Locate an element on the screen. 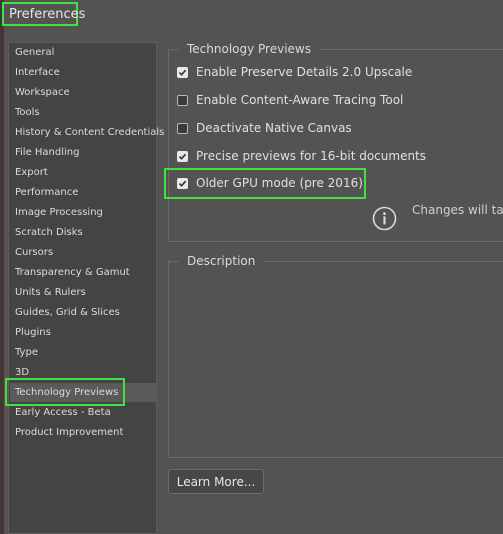  window-title: Preferences is located at coordinates (43, 14).